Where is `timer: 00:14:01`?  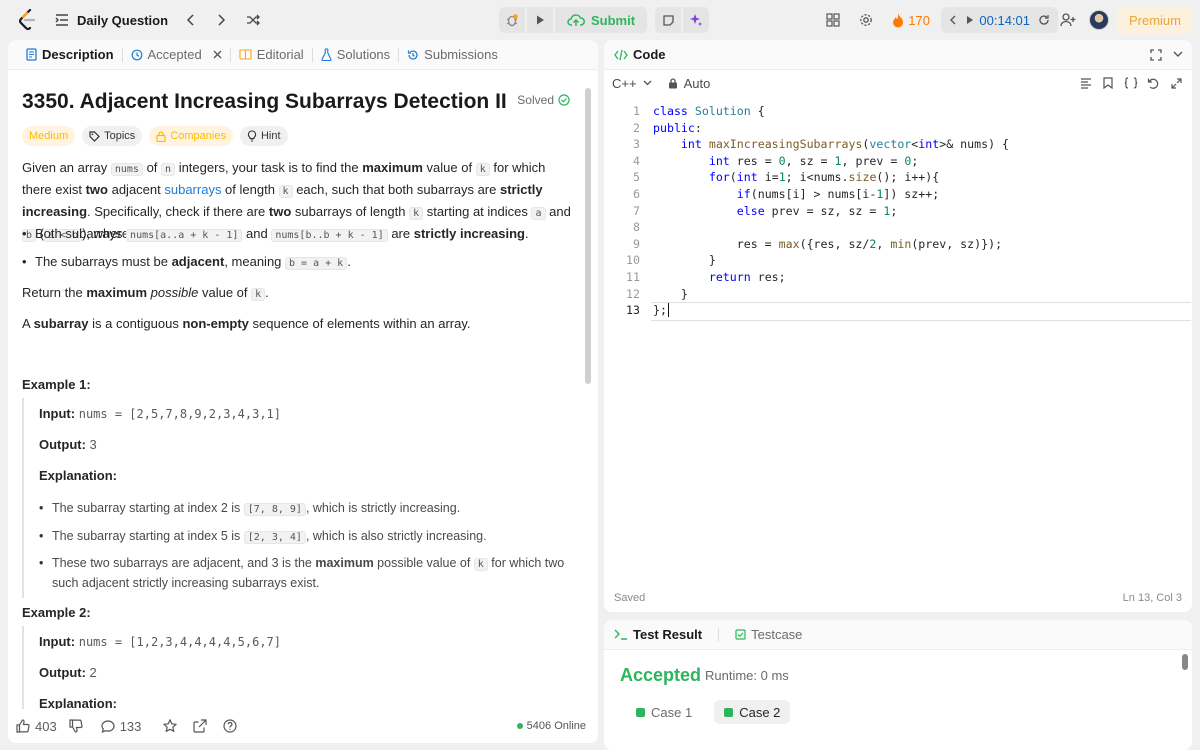
timer: 00:14:01 is located at coordinates (999, 20).